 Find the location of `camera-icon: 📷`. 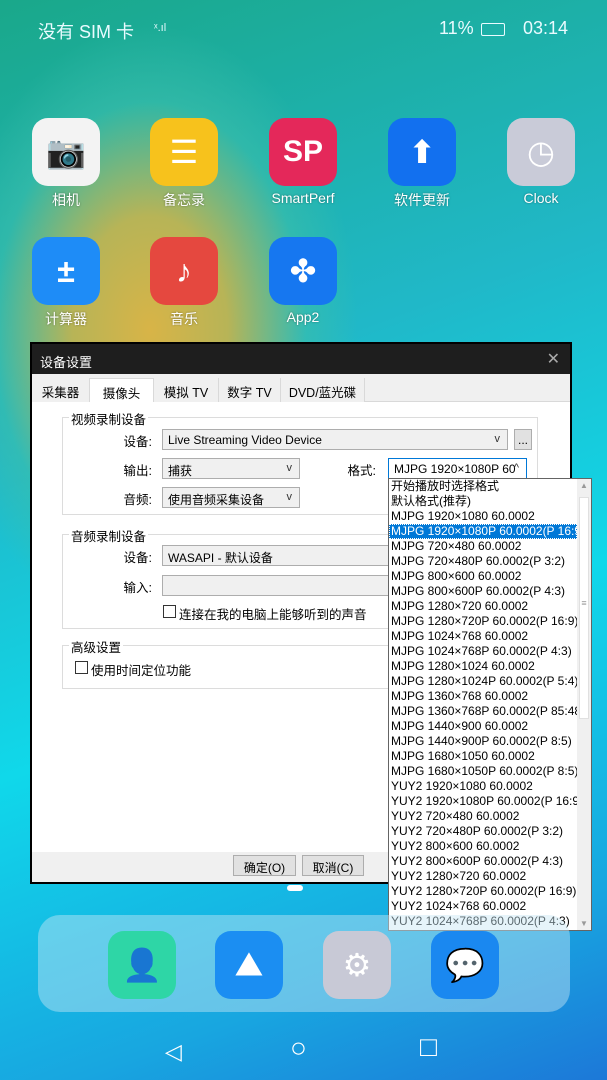

camera-icon: 📷 is located at coordinates (66, 152).